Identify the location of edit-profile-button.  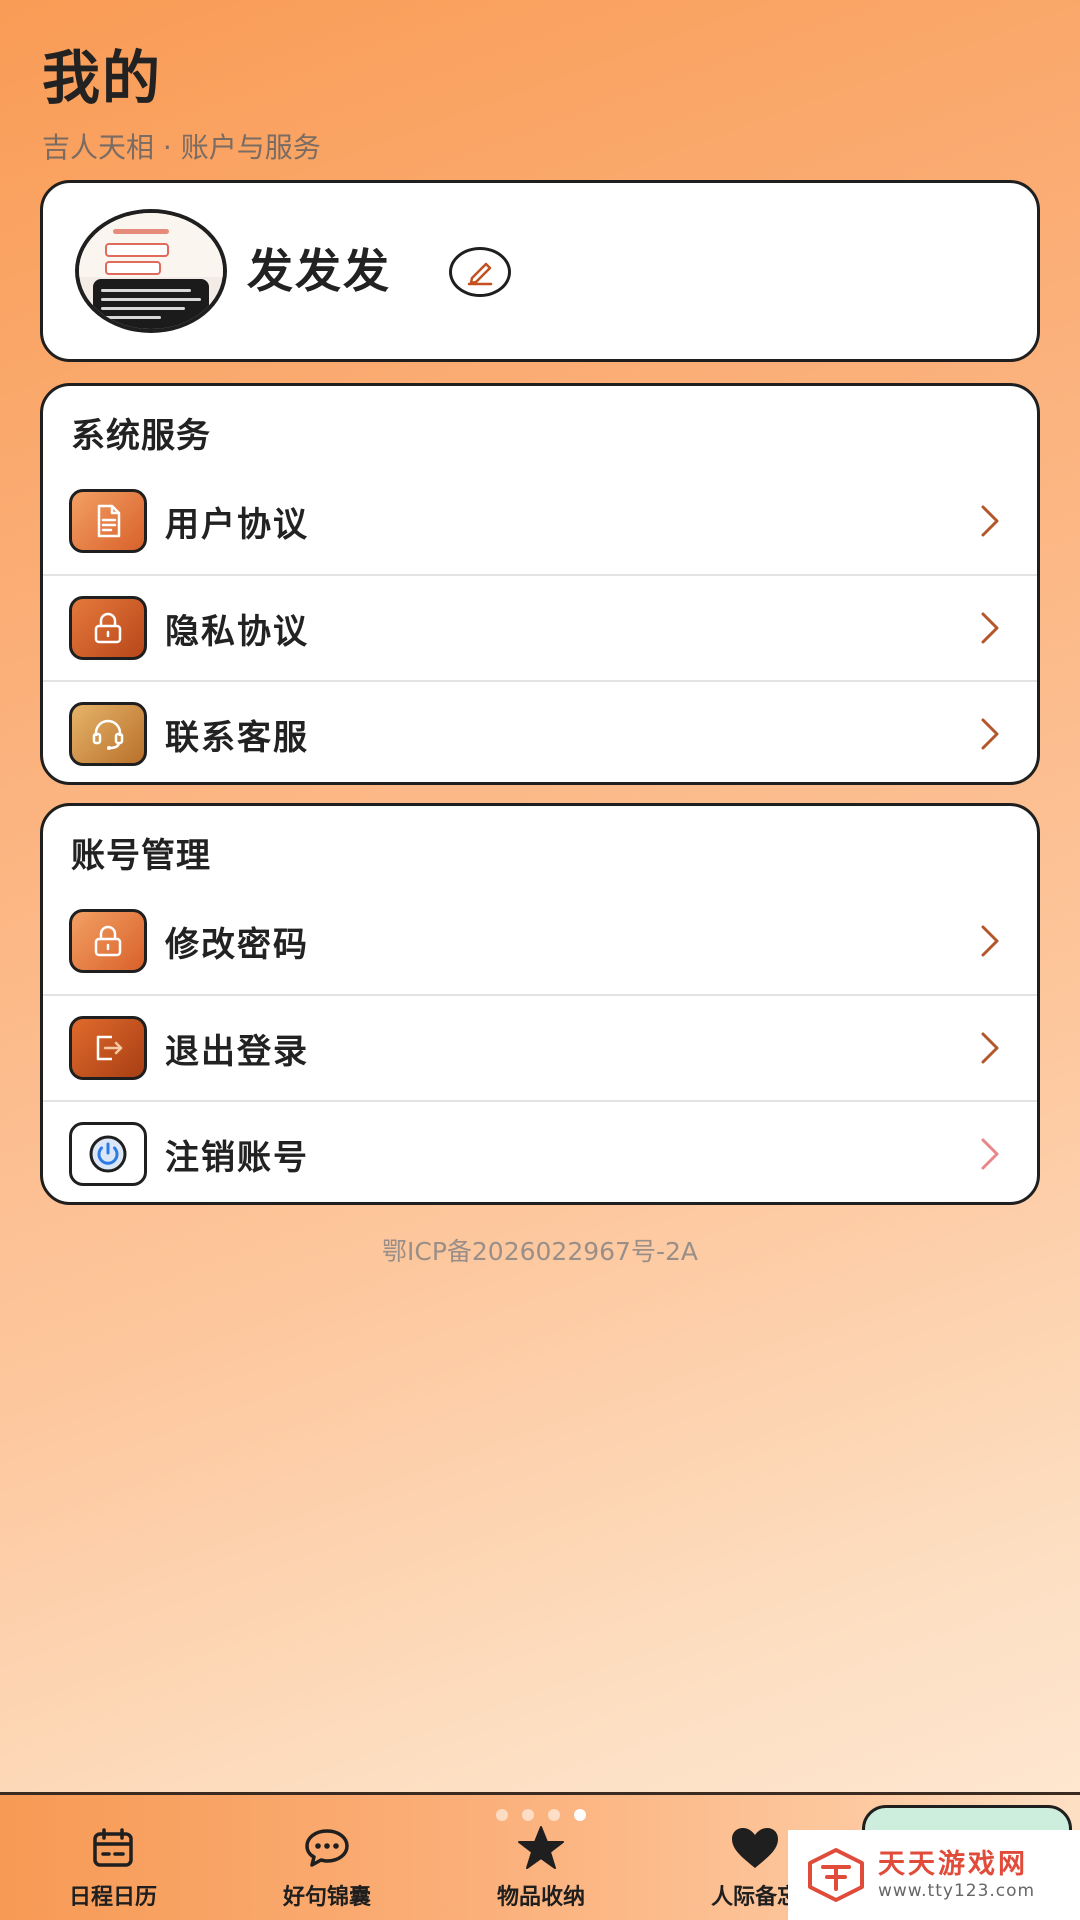
(480, 272).